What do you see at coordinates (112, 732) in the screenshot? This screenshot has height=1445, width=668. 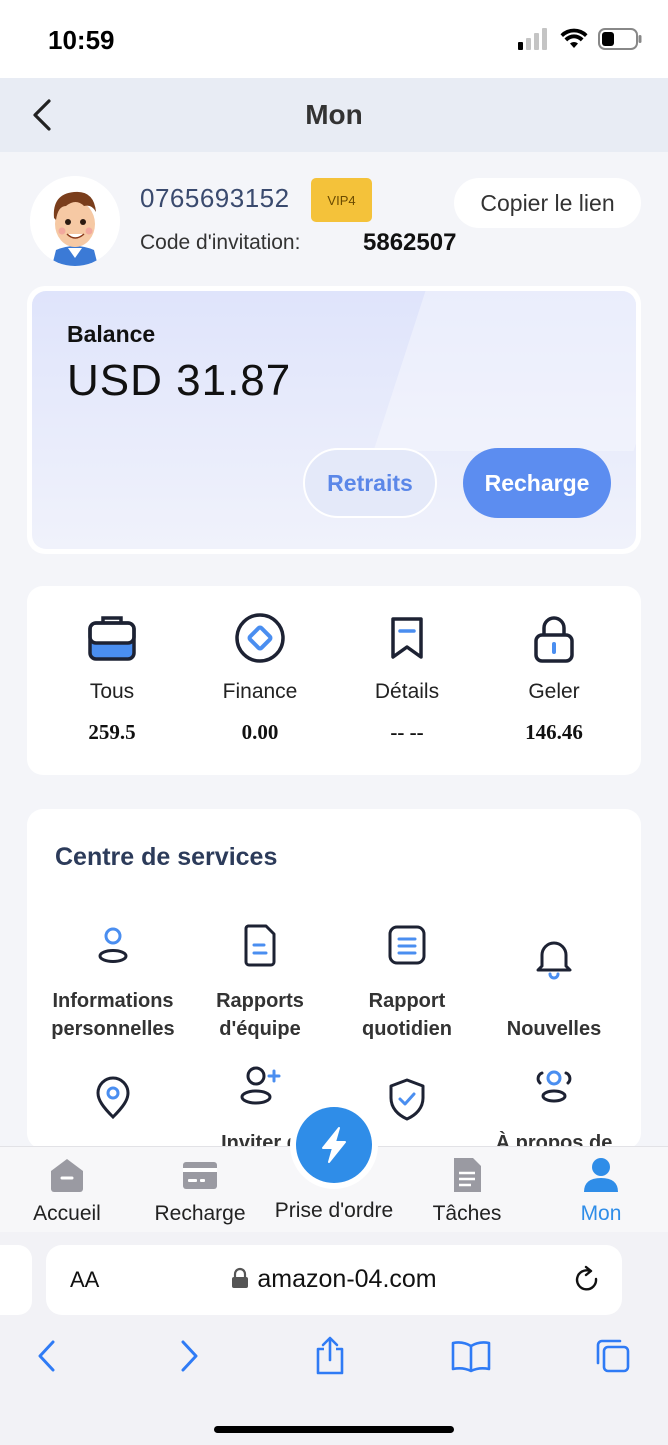 I see `stat-value: 259.5` at bounding box center [112, 732].